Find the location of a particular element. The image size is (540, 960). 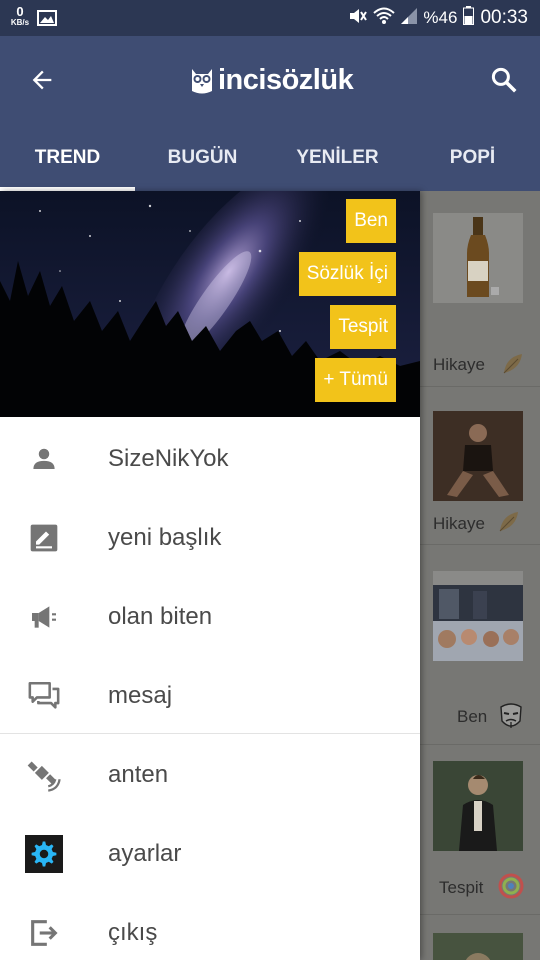

network-speed: 0 KB/s is located at coordinates (20, 16).